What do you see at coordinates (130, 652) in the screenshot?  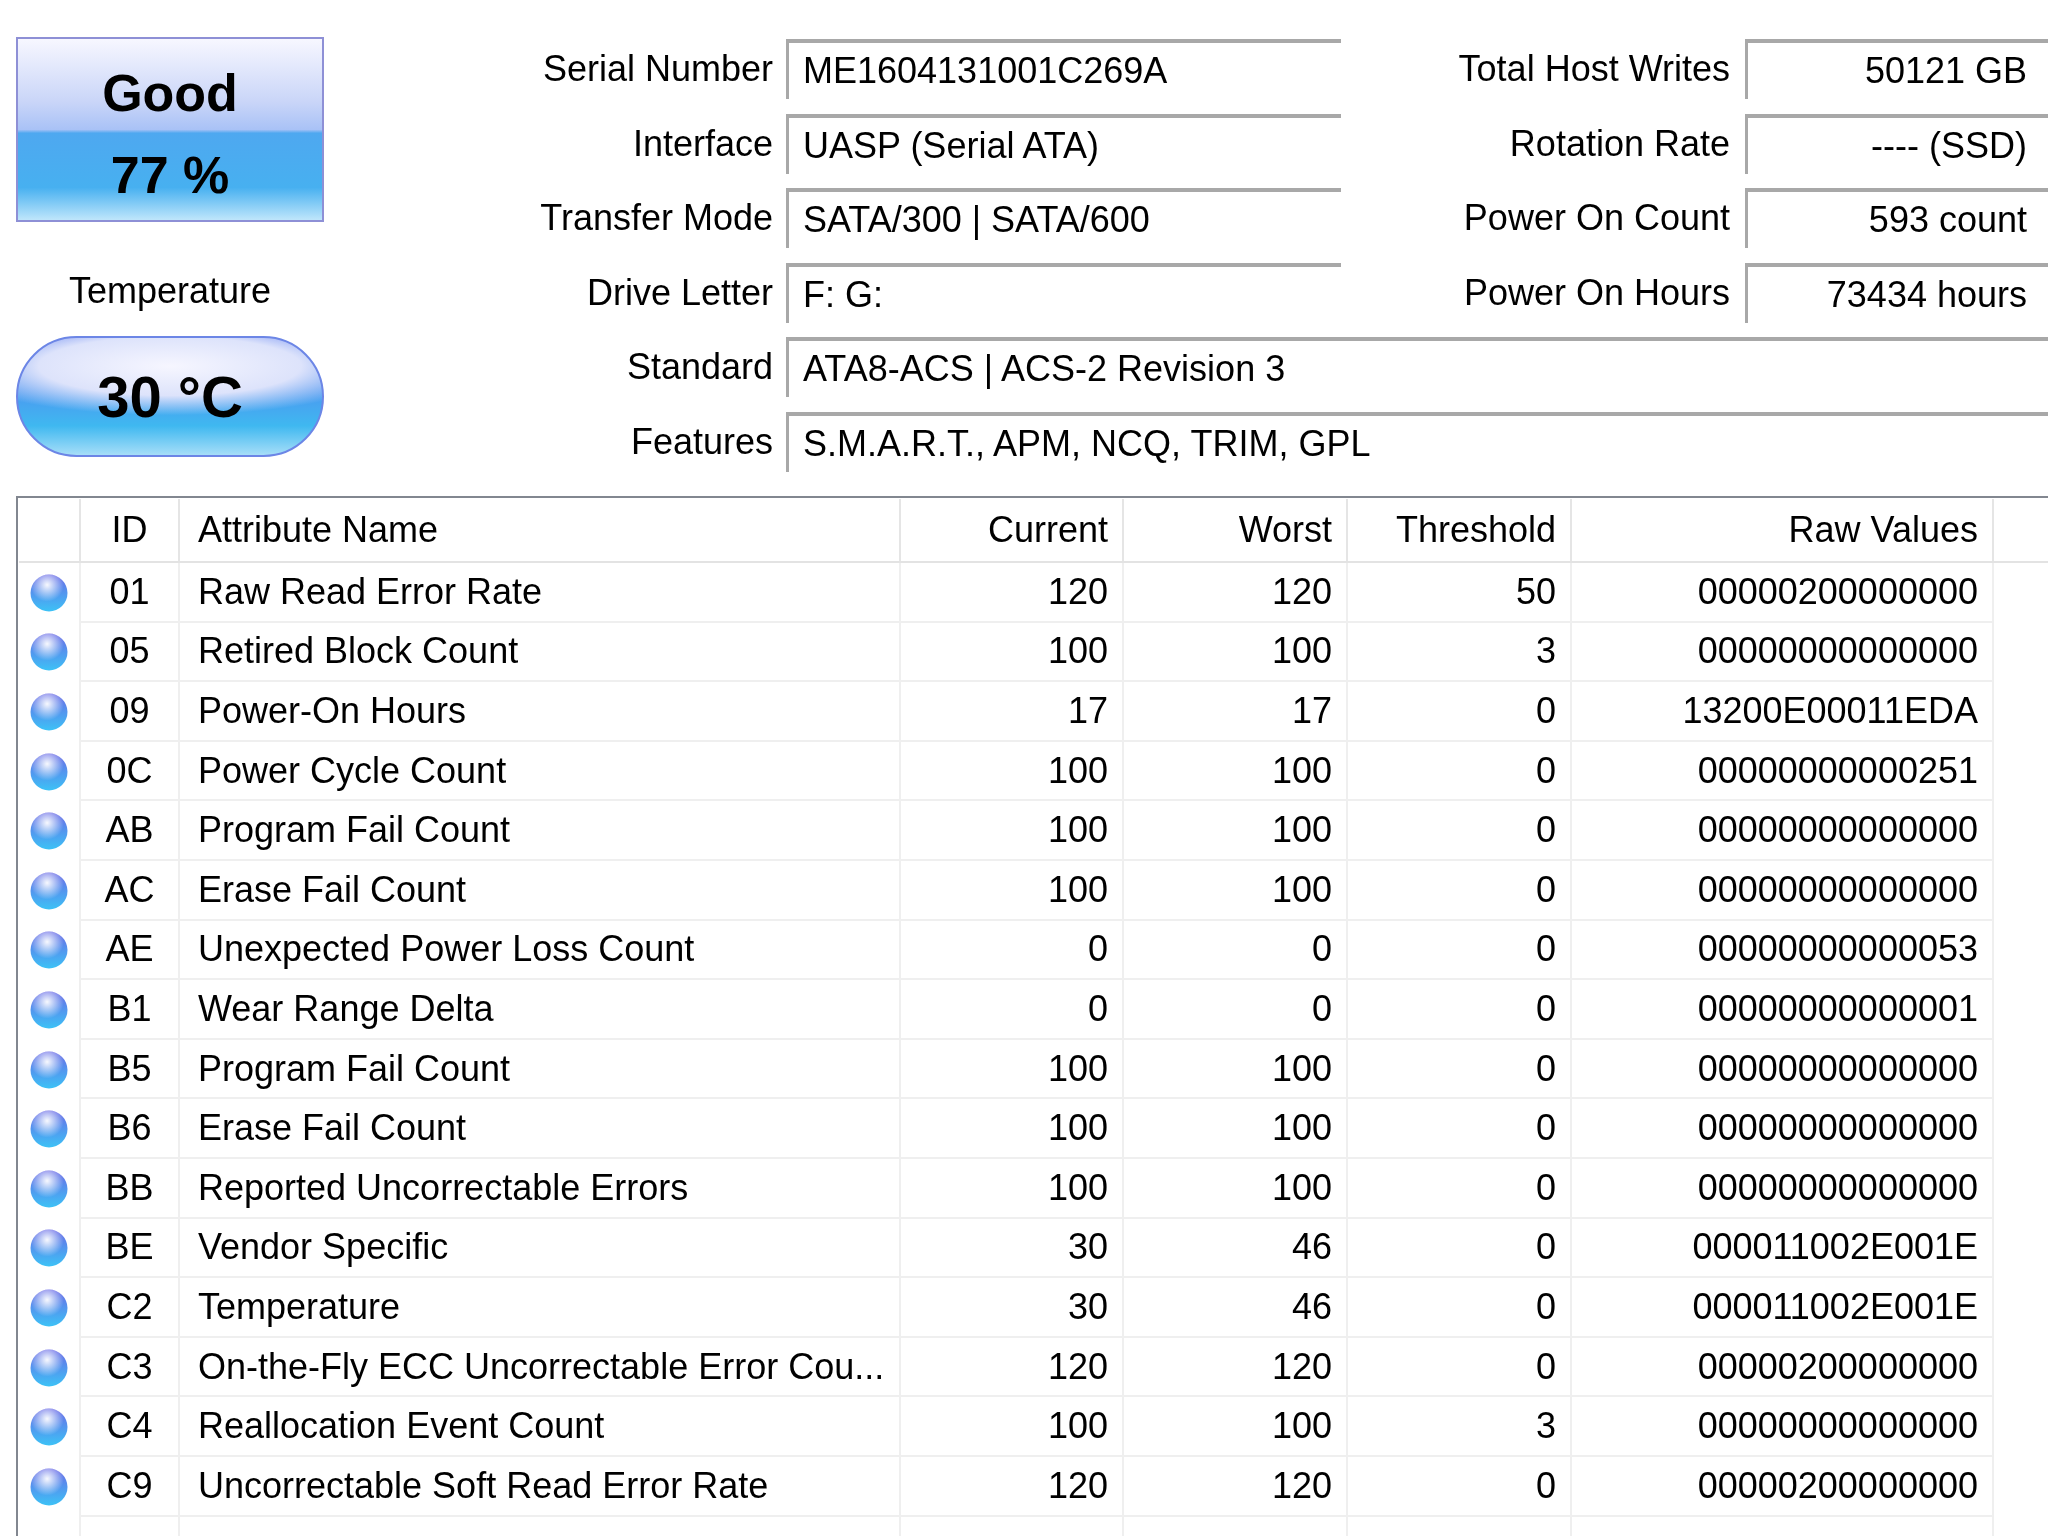 I see `table-cell: 05` at bounding box center [130, 652].